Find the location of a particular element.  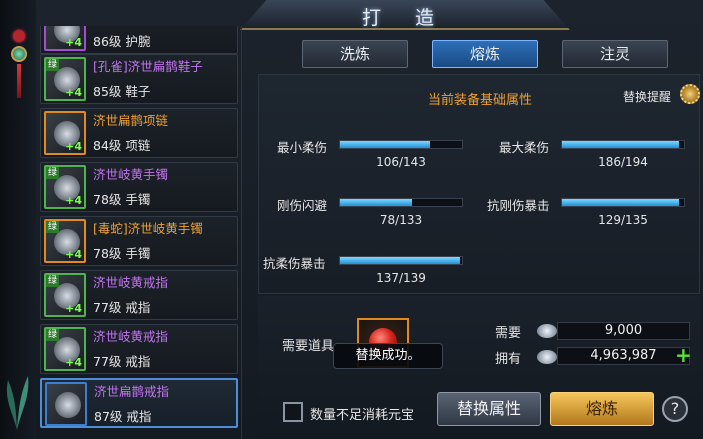

have-value: 4,963,987 is located at coordinates (623, 356).